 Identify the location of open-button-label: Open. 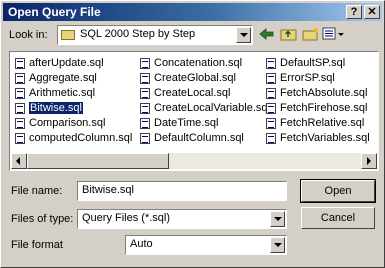
(338, 191).